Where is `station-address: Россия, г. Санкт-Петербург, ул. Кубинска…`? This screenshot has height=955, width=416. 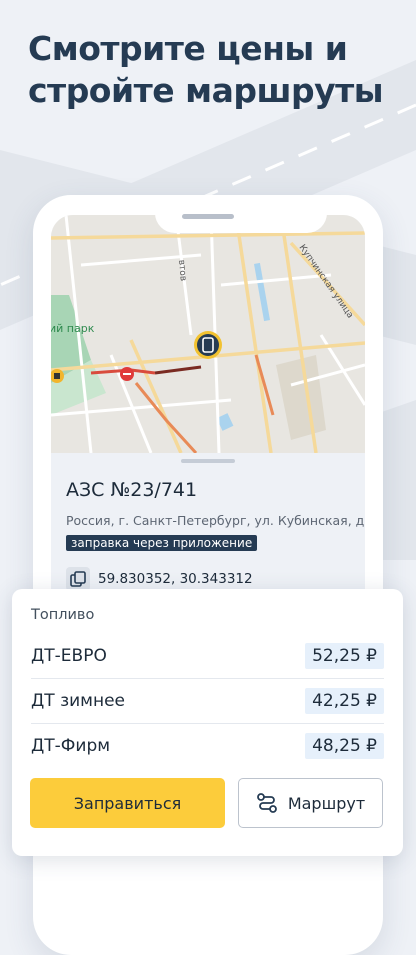 station-address: Россия, г. Санкт-Петербург, ул. Кубинска… is located at coordinates (215, 520).